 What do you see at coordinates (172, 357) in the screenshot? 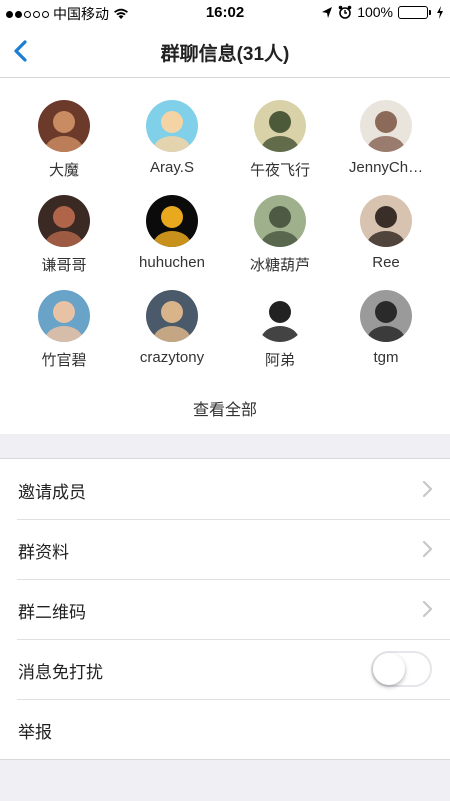
I see `member-name: crazytony` at bounding box center [172, 357].